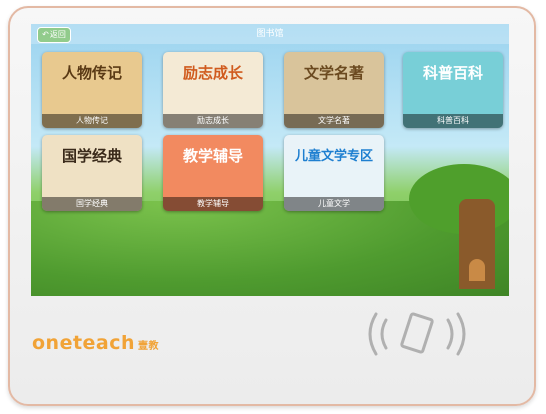 This screenshot has width=546, height=414. What do you see at coordinates (92, 204) in the screenshot?
I see `card-caption: 国学经典` at bounding box center [92, 204].